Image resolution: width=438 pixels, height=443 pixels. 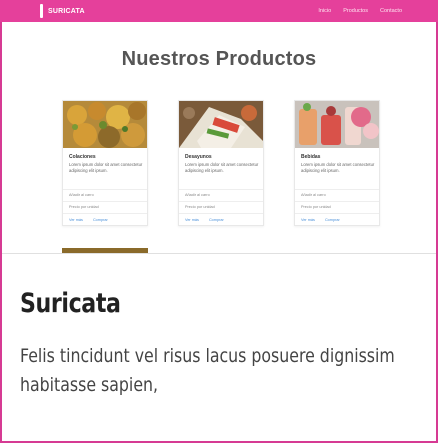 I want to click on nav-menu: Inicio Productos Contacto, so click(x=360, y=11).